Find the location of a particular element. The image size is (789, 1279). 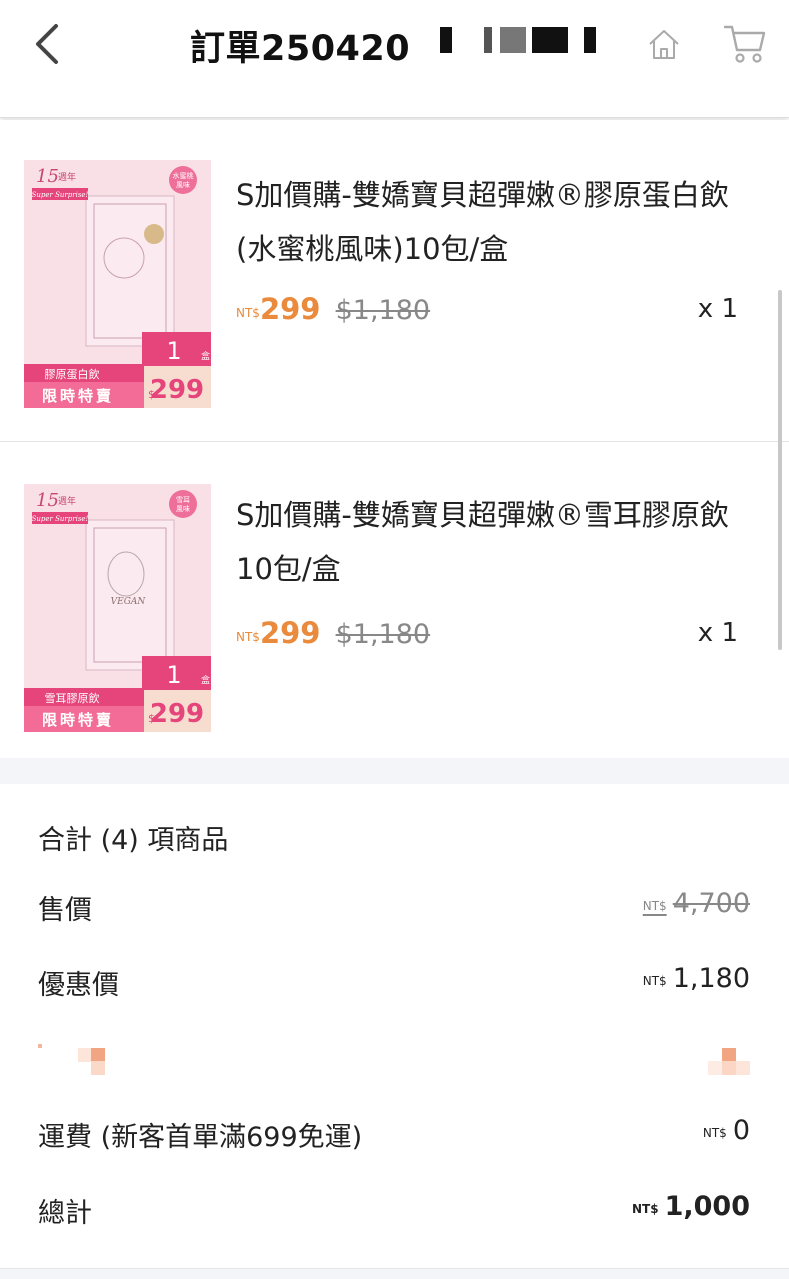

svg-text: 雪耳 is located at coordinates (183, 500).